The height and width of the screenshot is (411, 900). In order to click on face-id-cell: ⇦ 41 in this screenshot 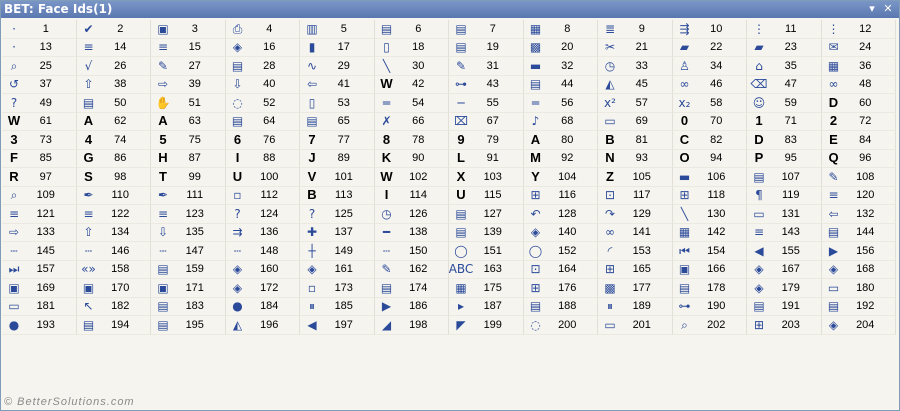, I will do `click(337, 84)`.